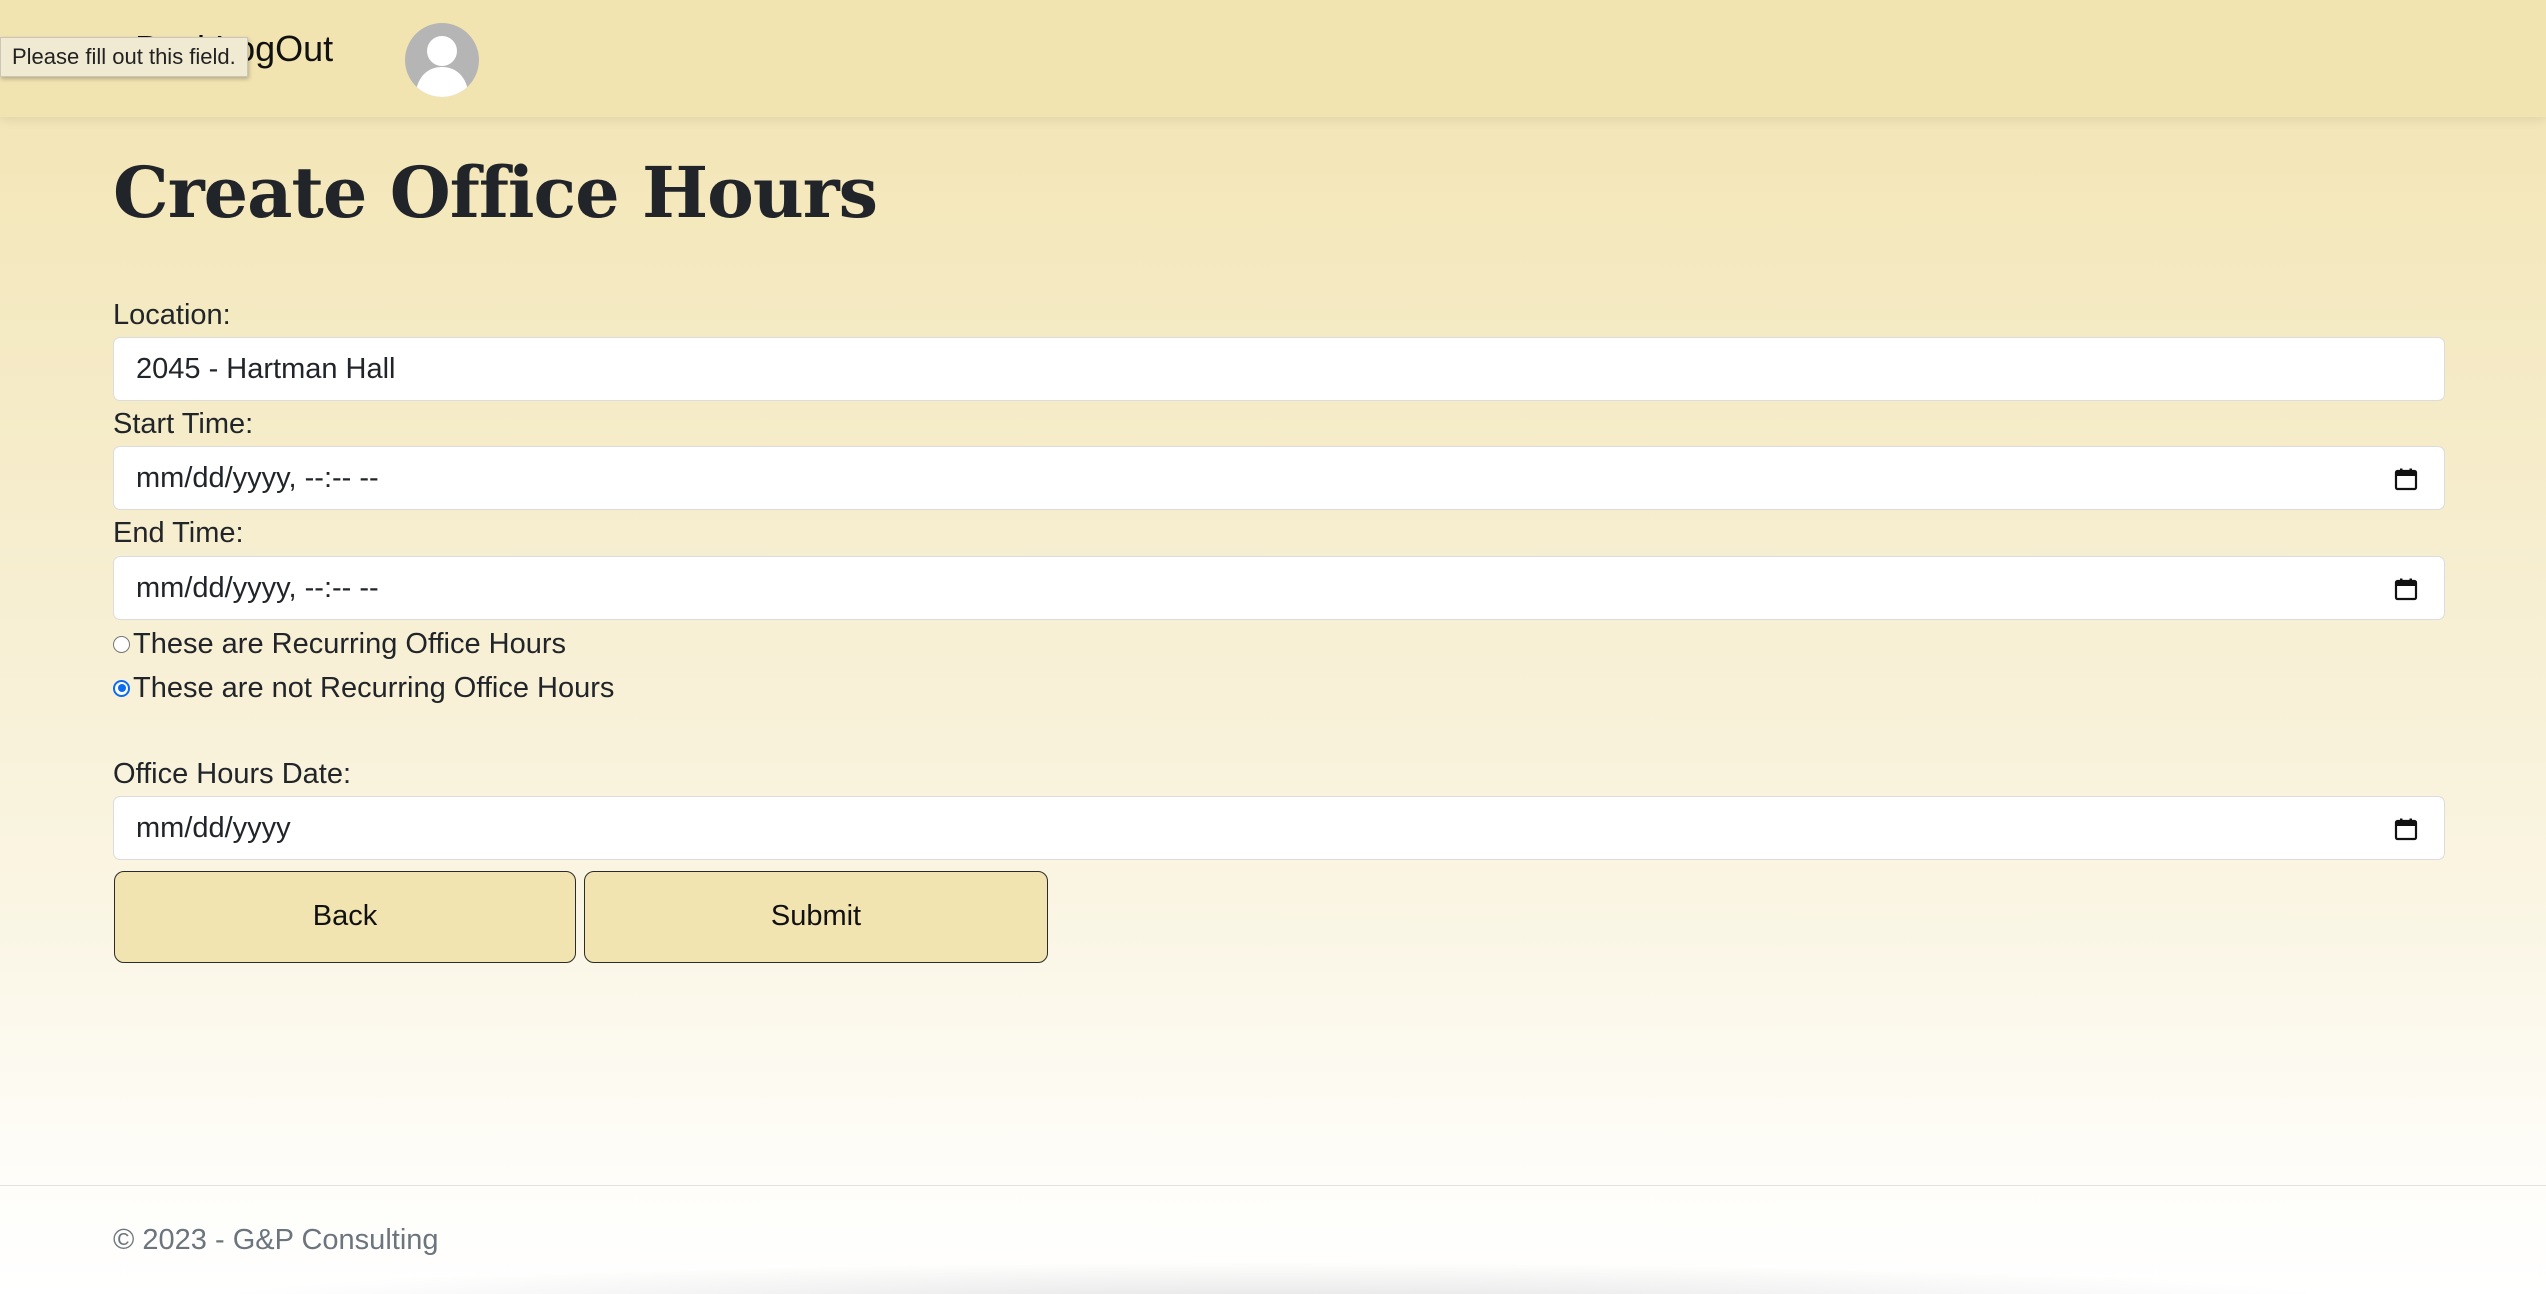  Describe the element at coordinates (345, 917) in the screenshot. I see `back-button: Back` at that location.